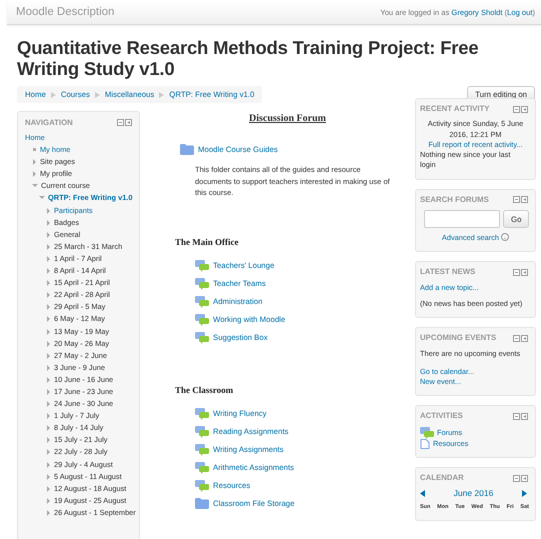  Describe the element at coordinates (287, 118) in the screenshot. I see `section-title: Discussion Forum` at that location.